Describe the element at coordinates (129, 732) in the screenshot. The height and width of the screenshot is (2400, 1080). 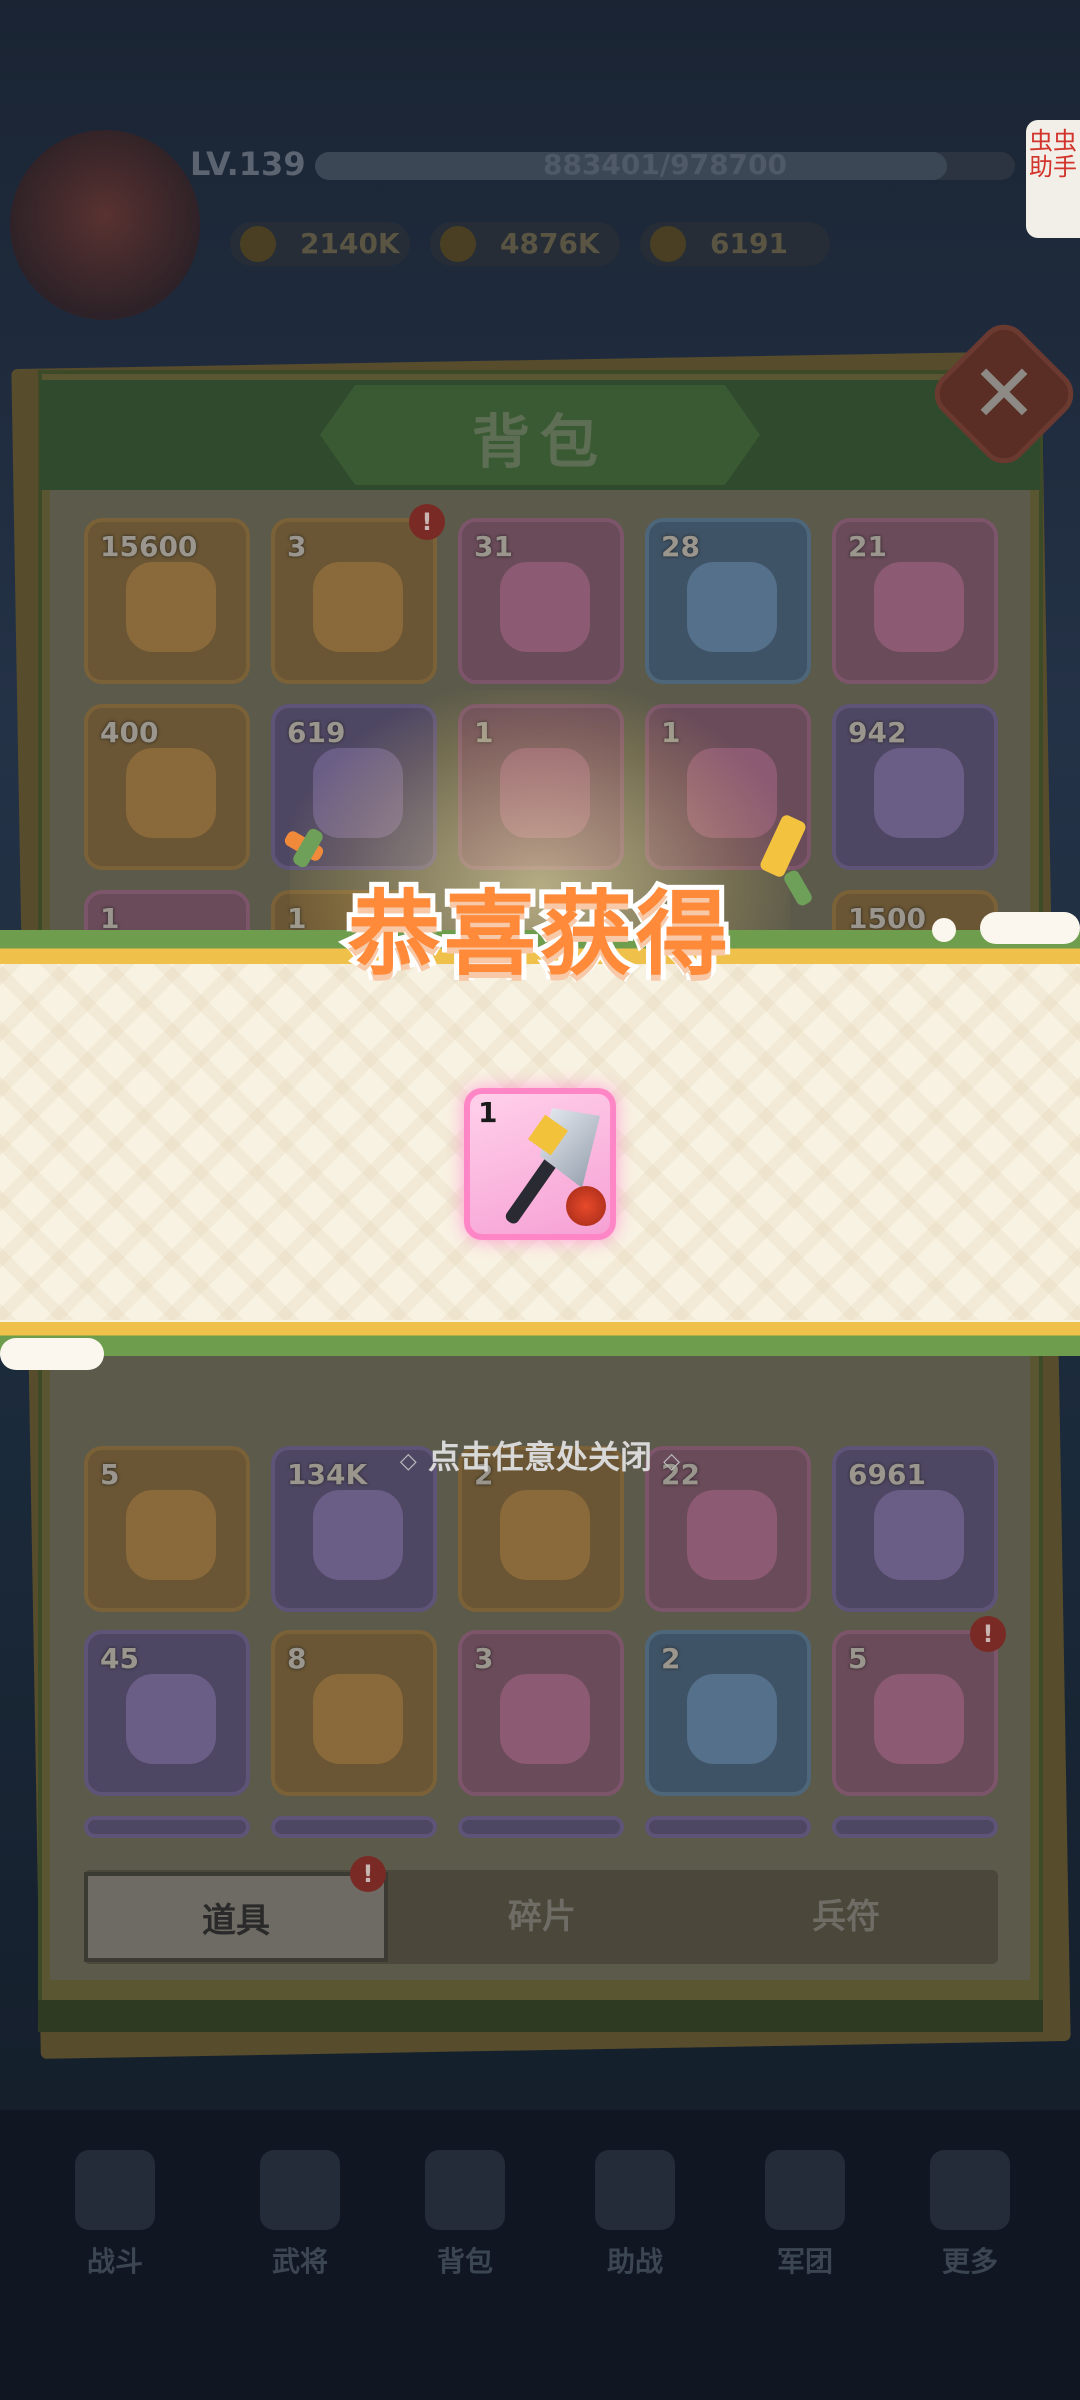
I see `item-count: 400` at that location.